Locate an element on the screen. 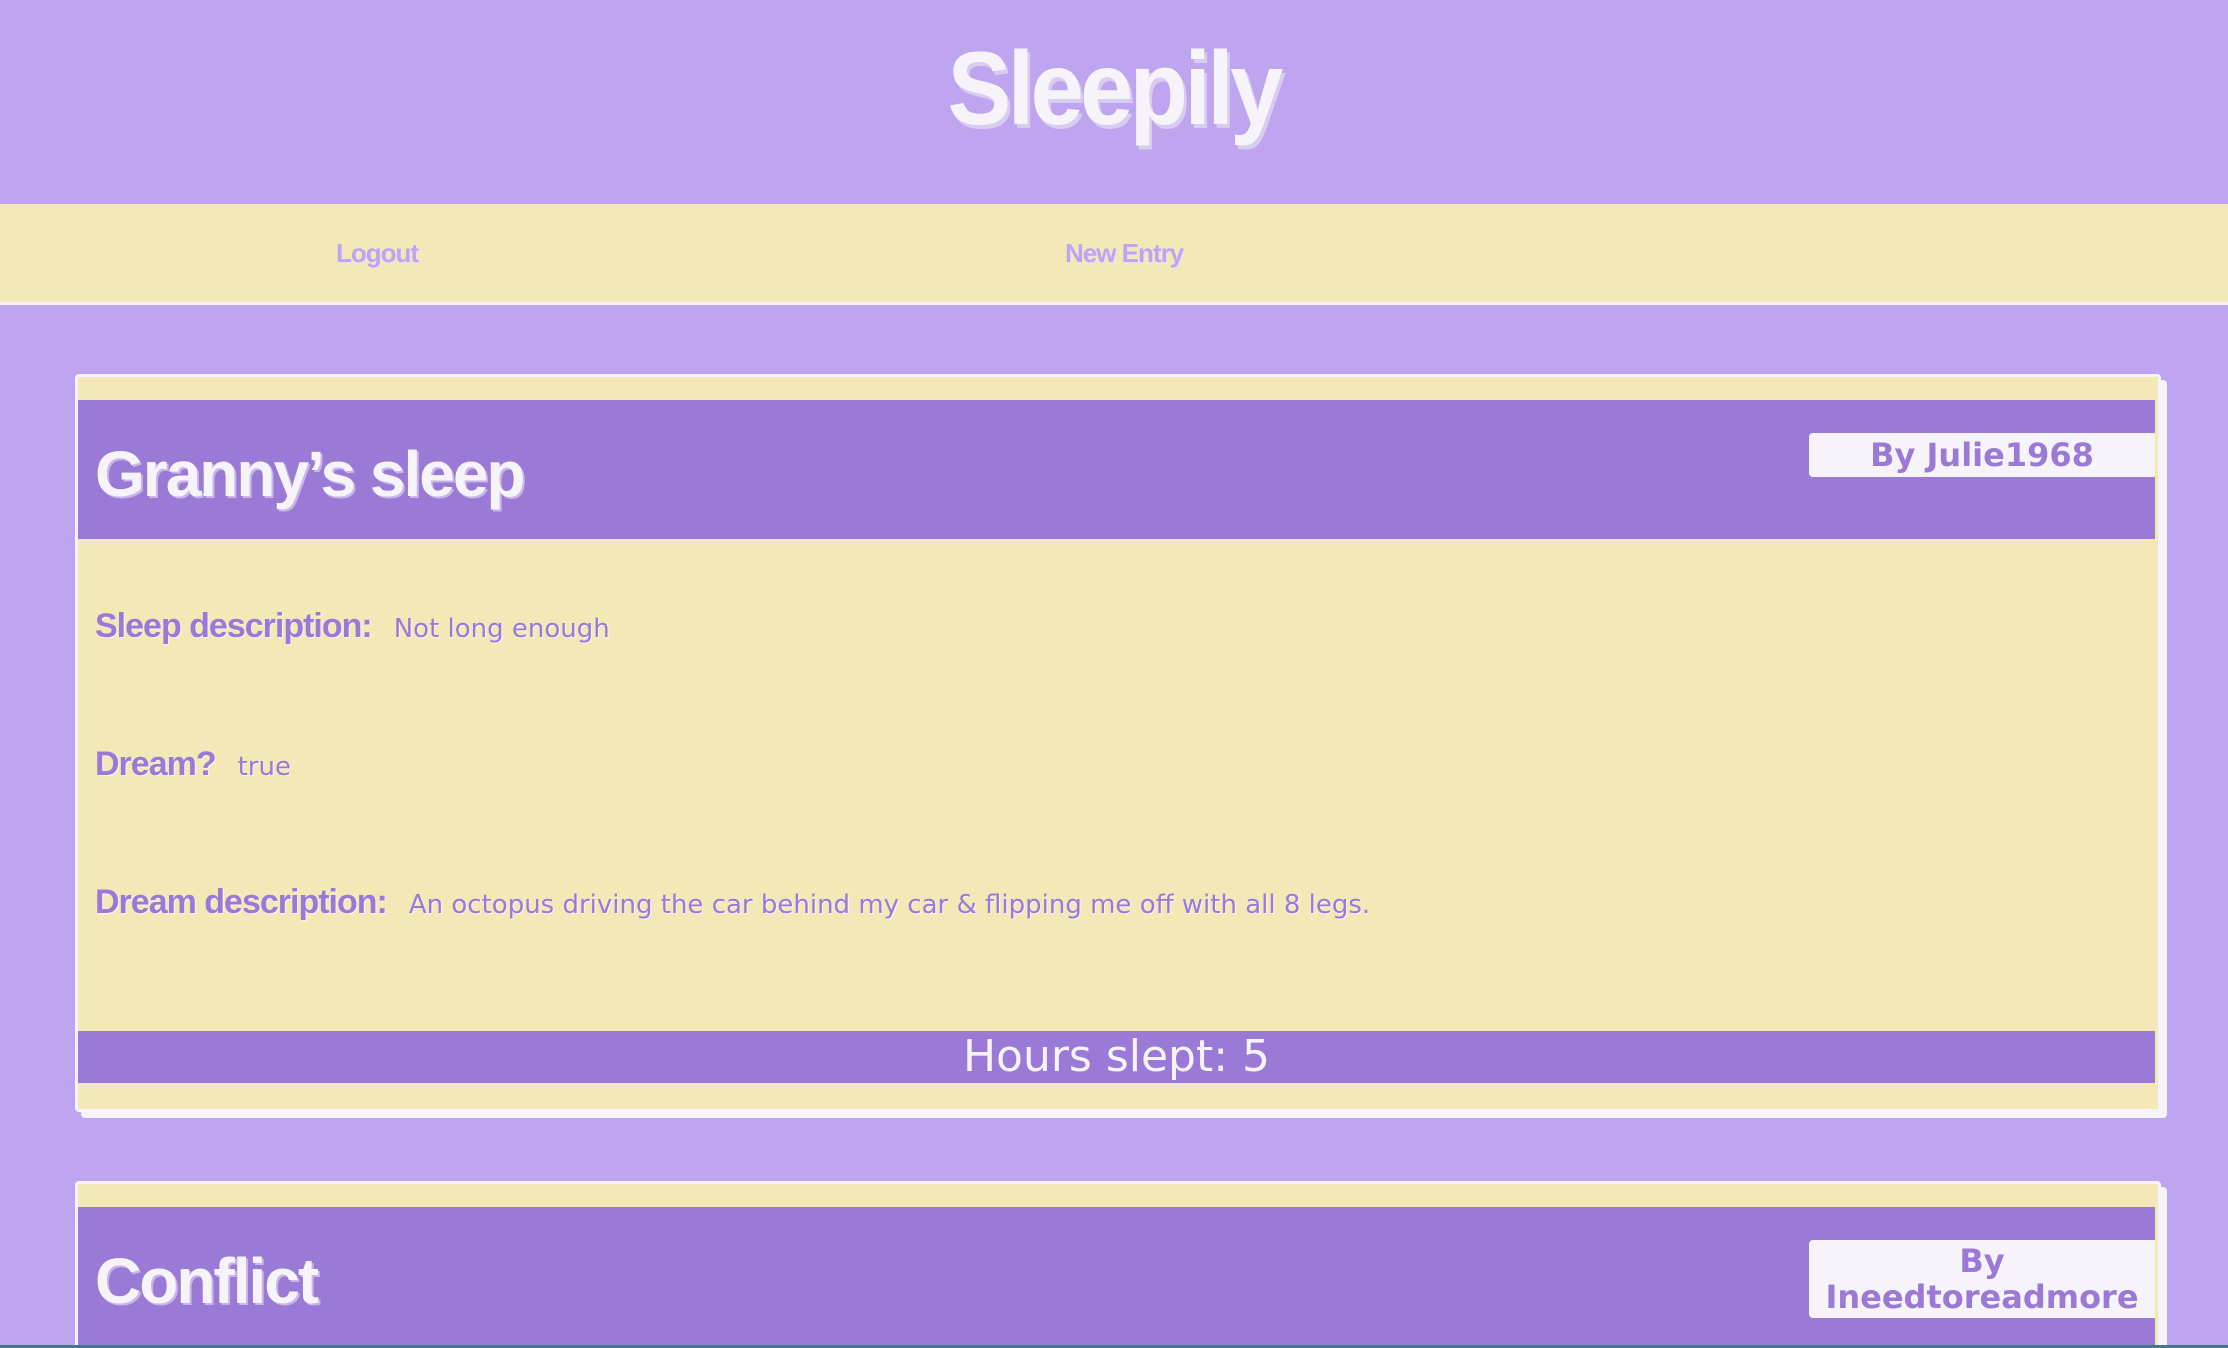 The width and height of the screenshot is (2228, 1348). entry-title: Conflict is located at coordinates (207, 1281).